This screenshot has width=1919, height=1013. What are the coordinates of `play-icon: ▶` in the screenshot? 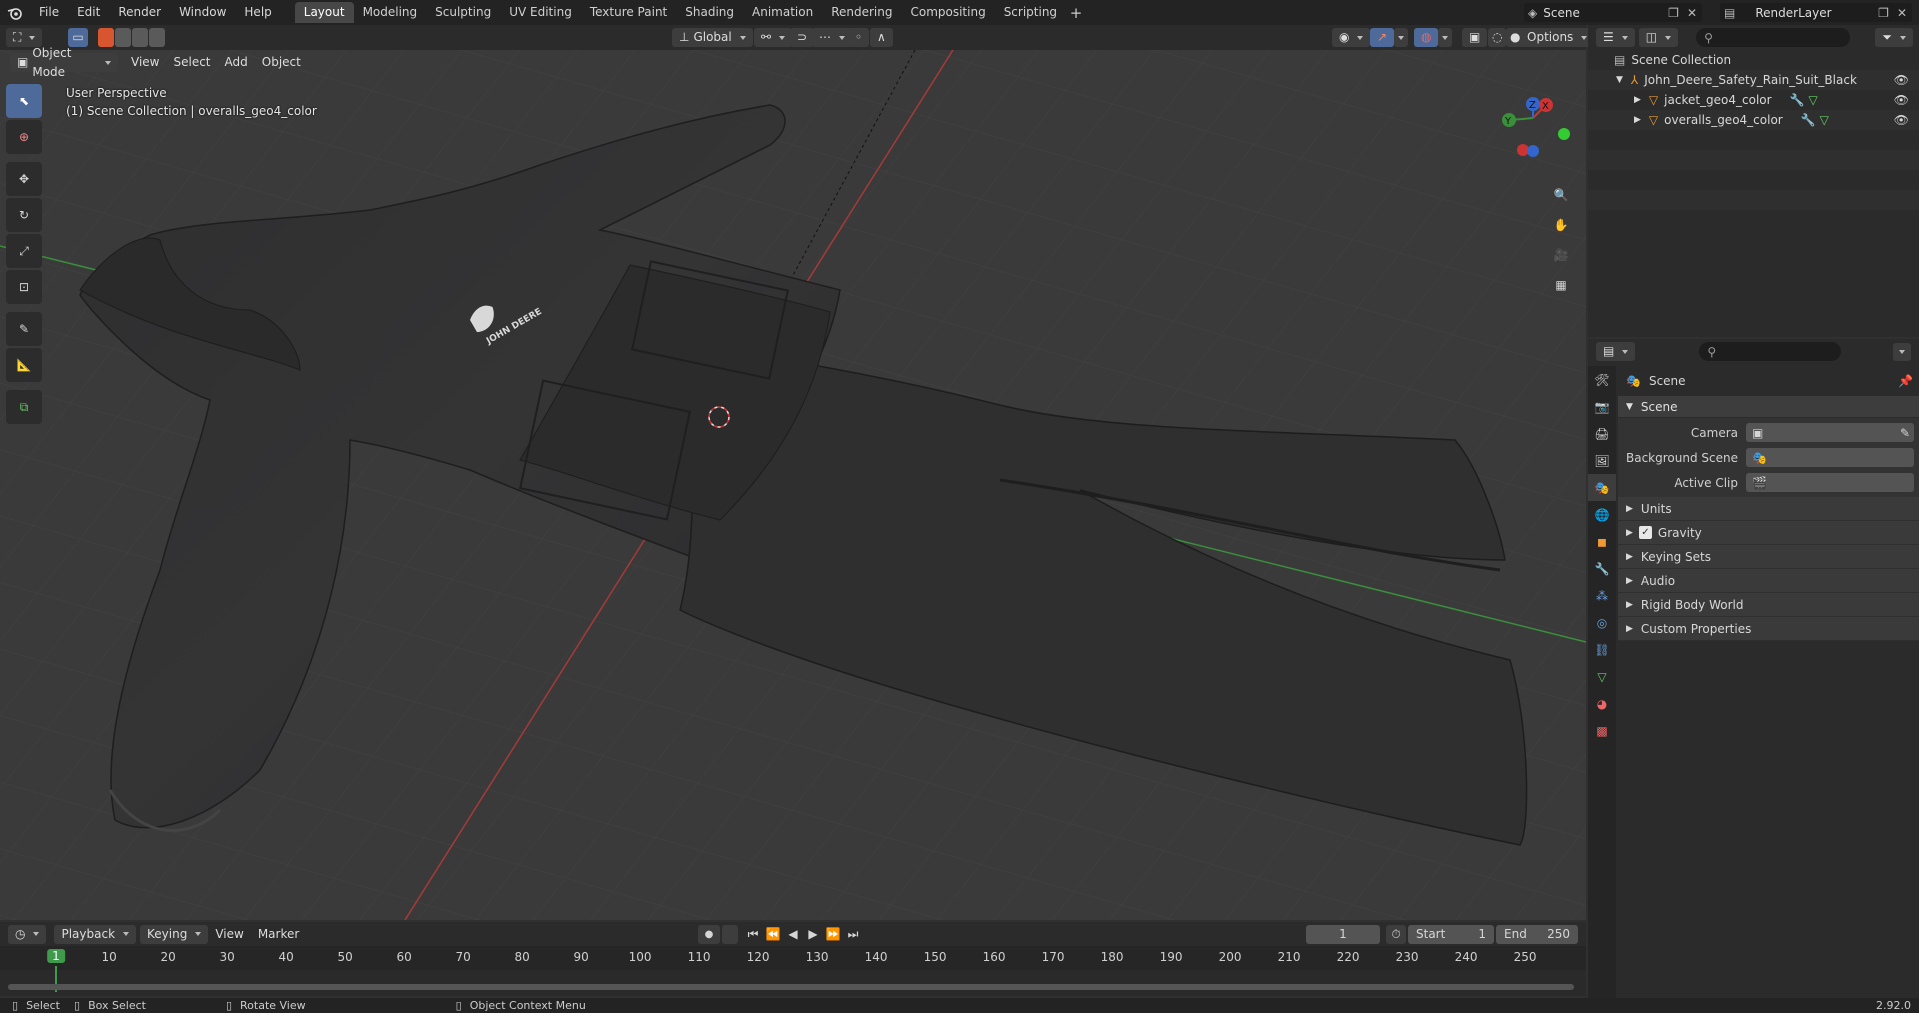 It's located at (813, 934).